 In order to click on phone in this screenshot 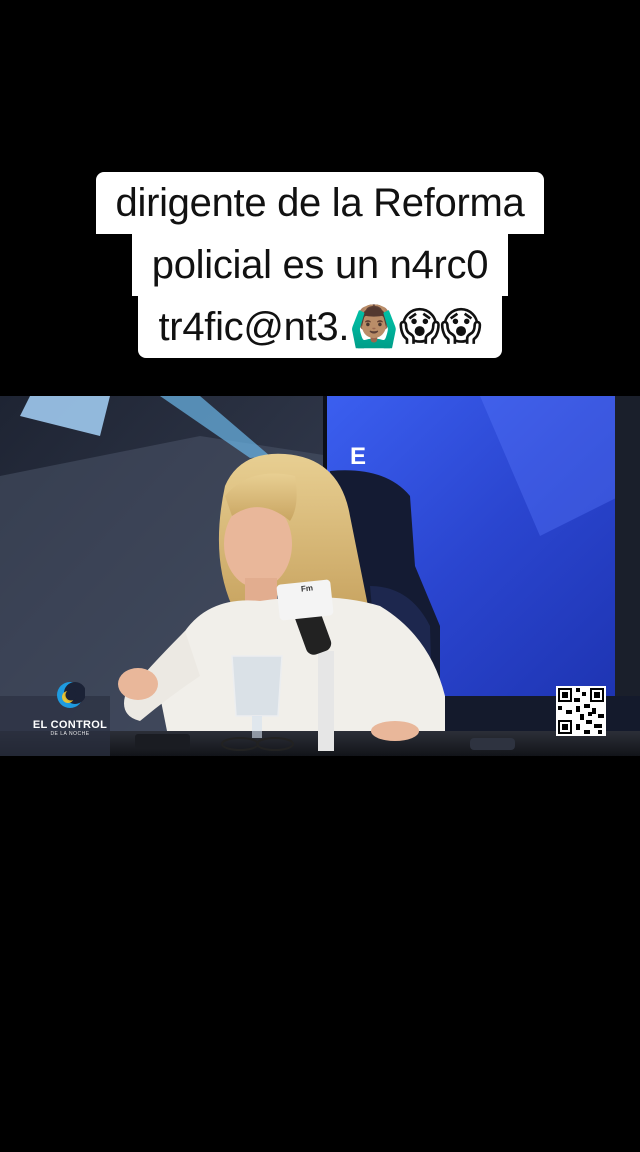, I will do `click(162, 741)`.